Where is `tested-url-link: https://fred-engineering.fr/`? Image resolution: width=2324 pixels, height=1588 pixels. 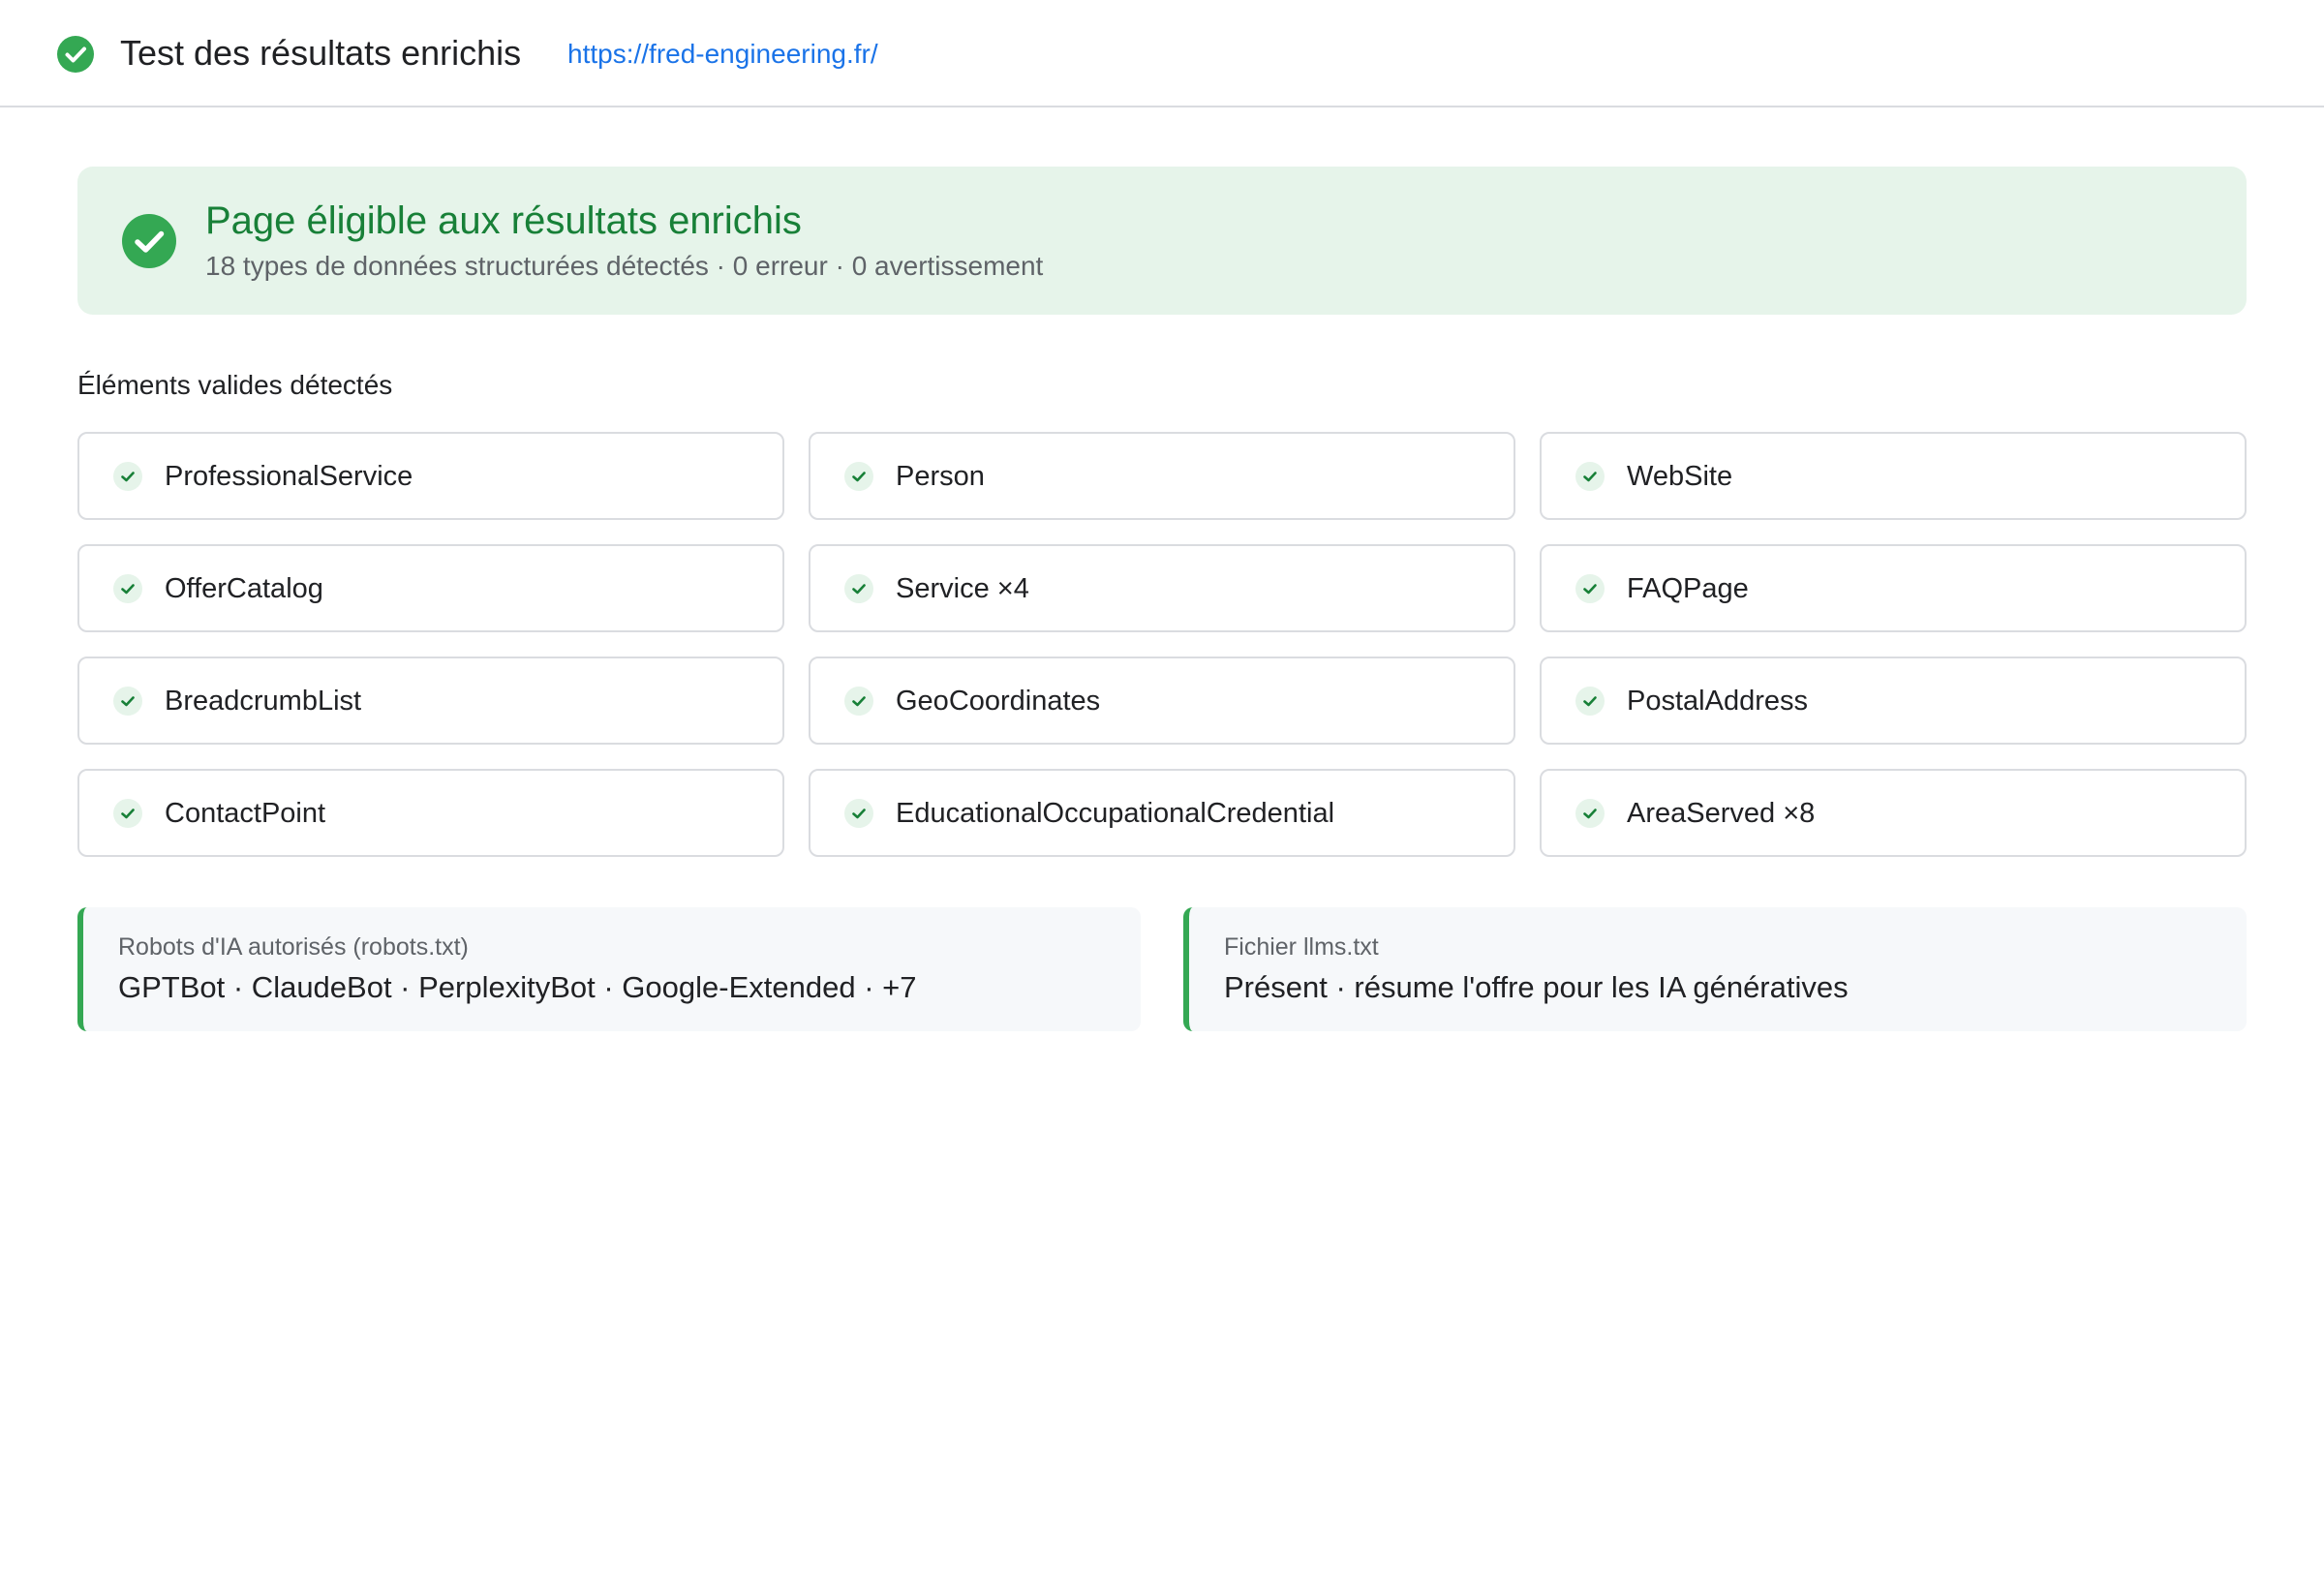 tested-url-link: https://fred-engineering.fr/ is located at coordinates (722, 54).